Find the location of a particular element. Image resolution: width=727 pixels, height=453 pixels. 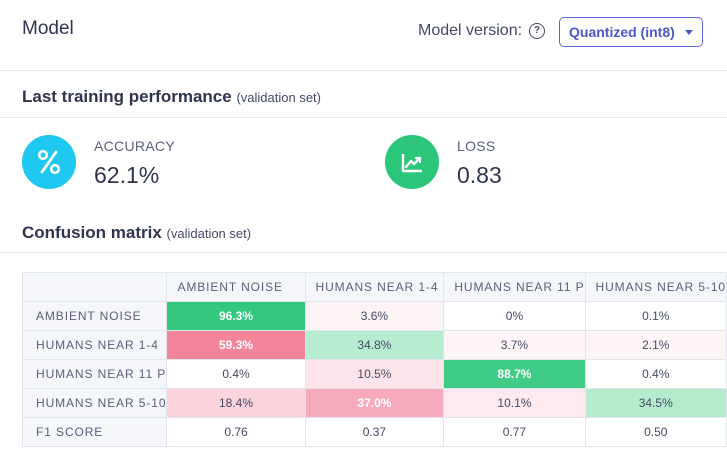

performance-heading-text: Last training performance is located at coordinates (127, 96).